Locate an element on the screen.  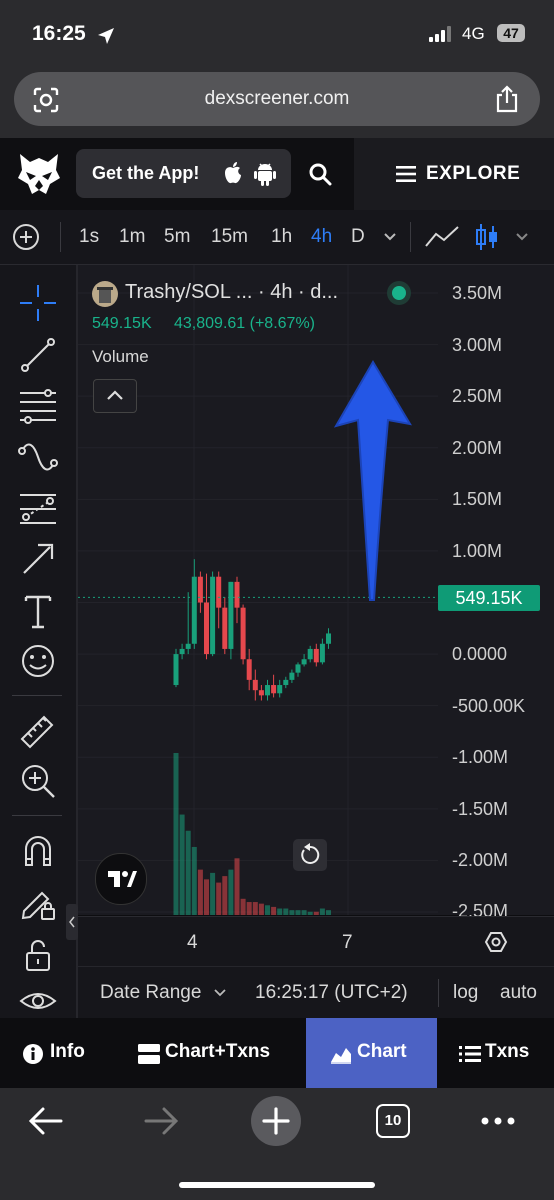
browser-address-area: dexscreener.com is located at coordinates (277, 102).